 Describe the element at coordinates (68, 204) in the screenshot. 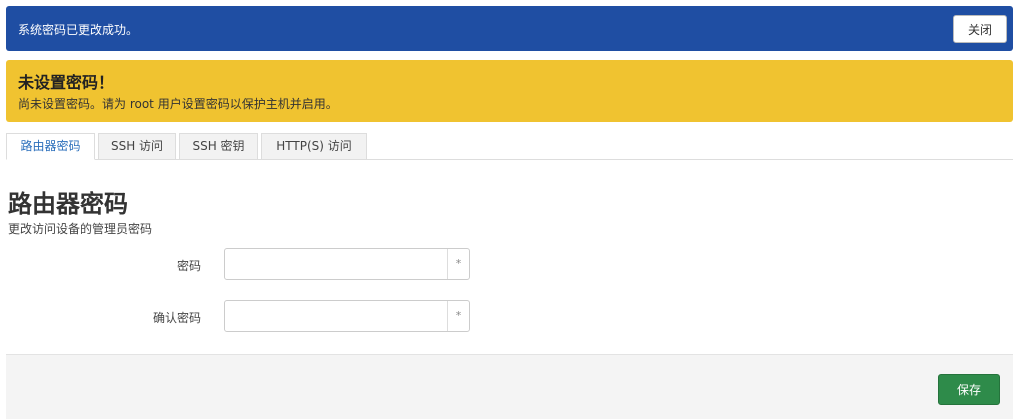

I see `page-title: 路由器密码` at that location.